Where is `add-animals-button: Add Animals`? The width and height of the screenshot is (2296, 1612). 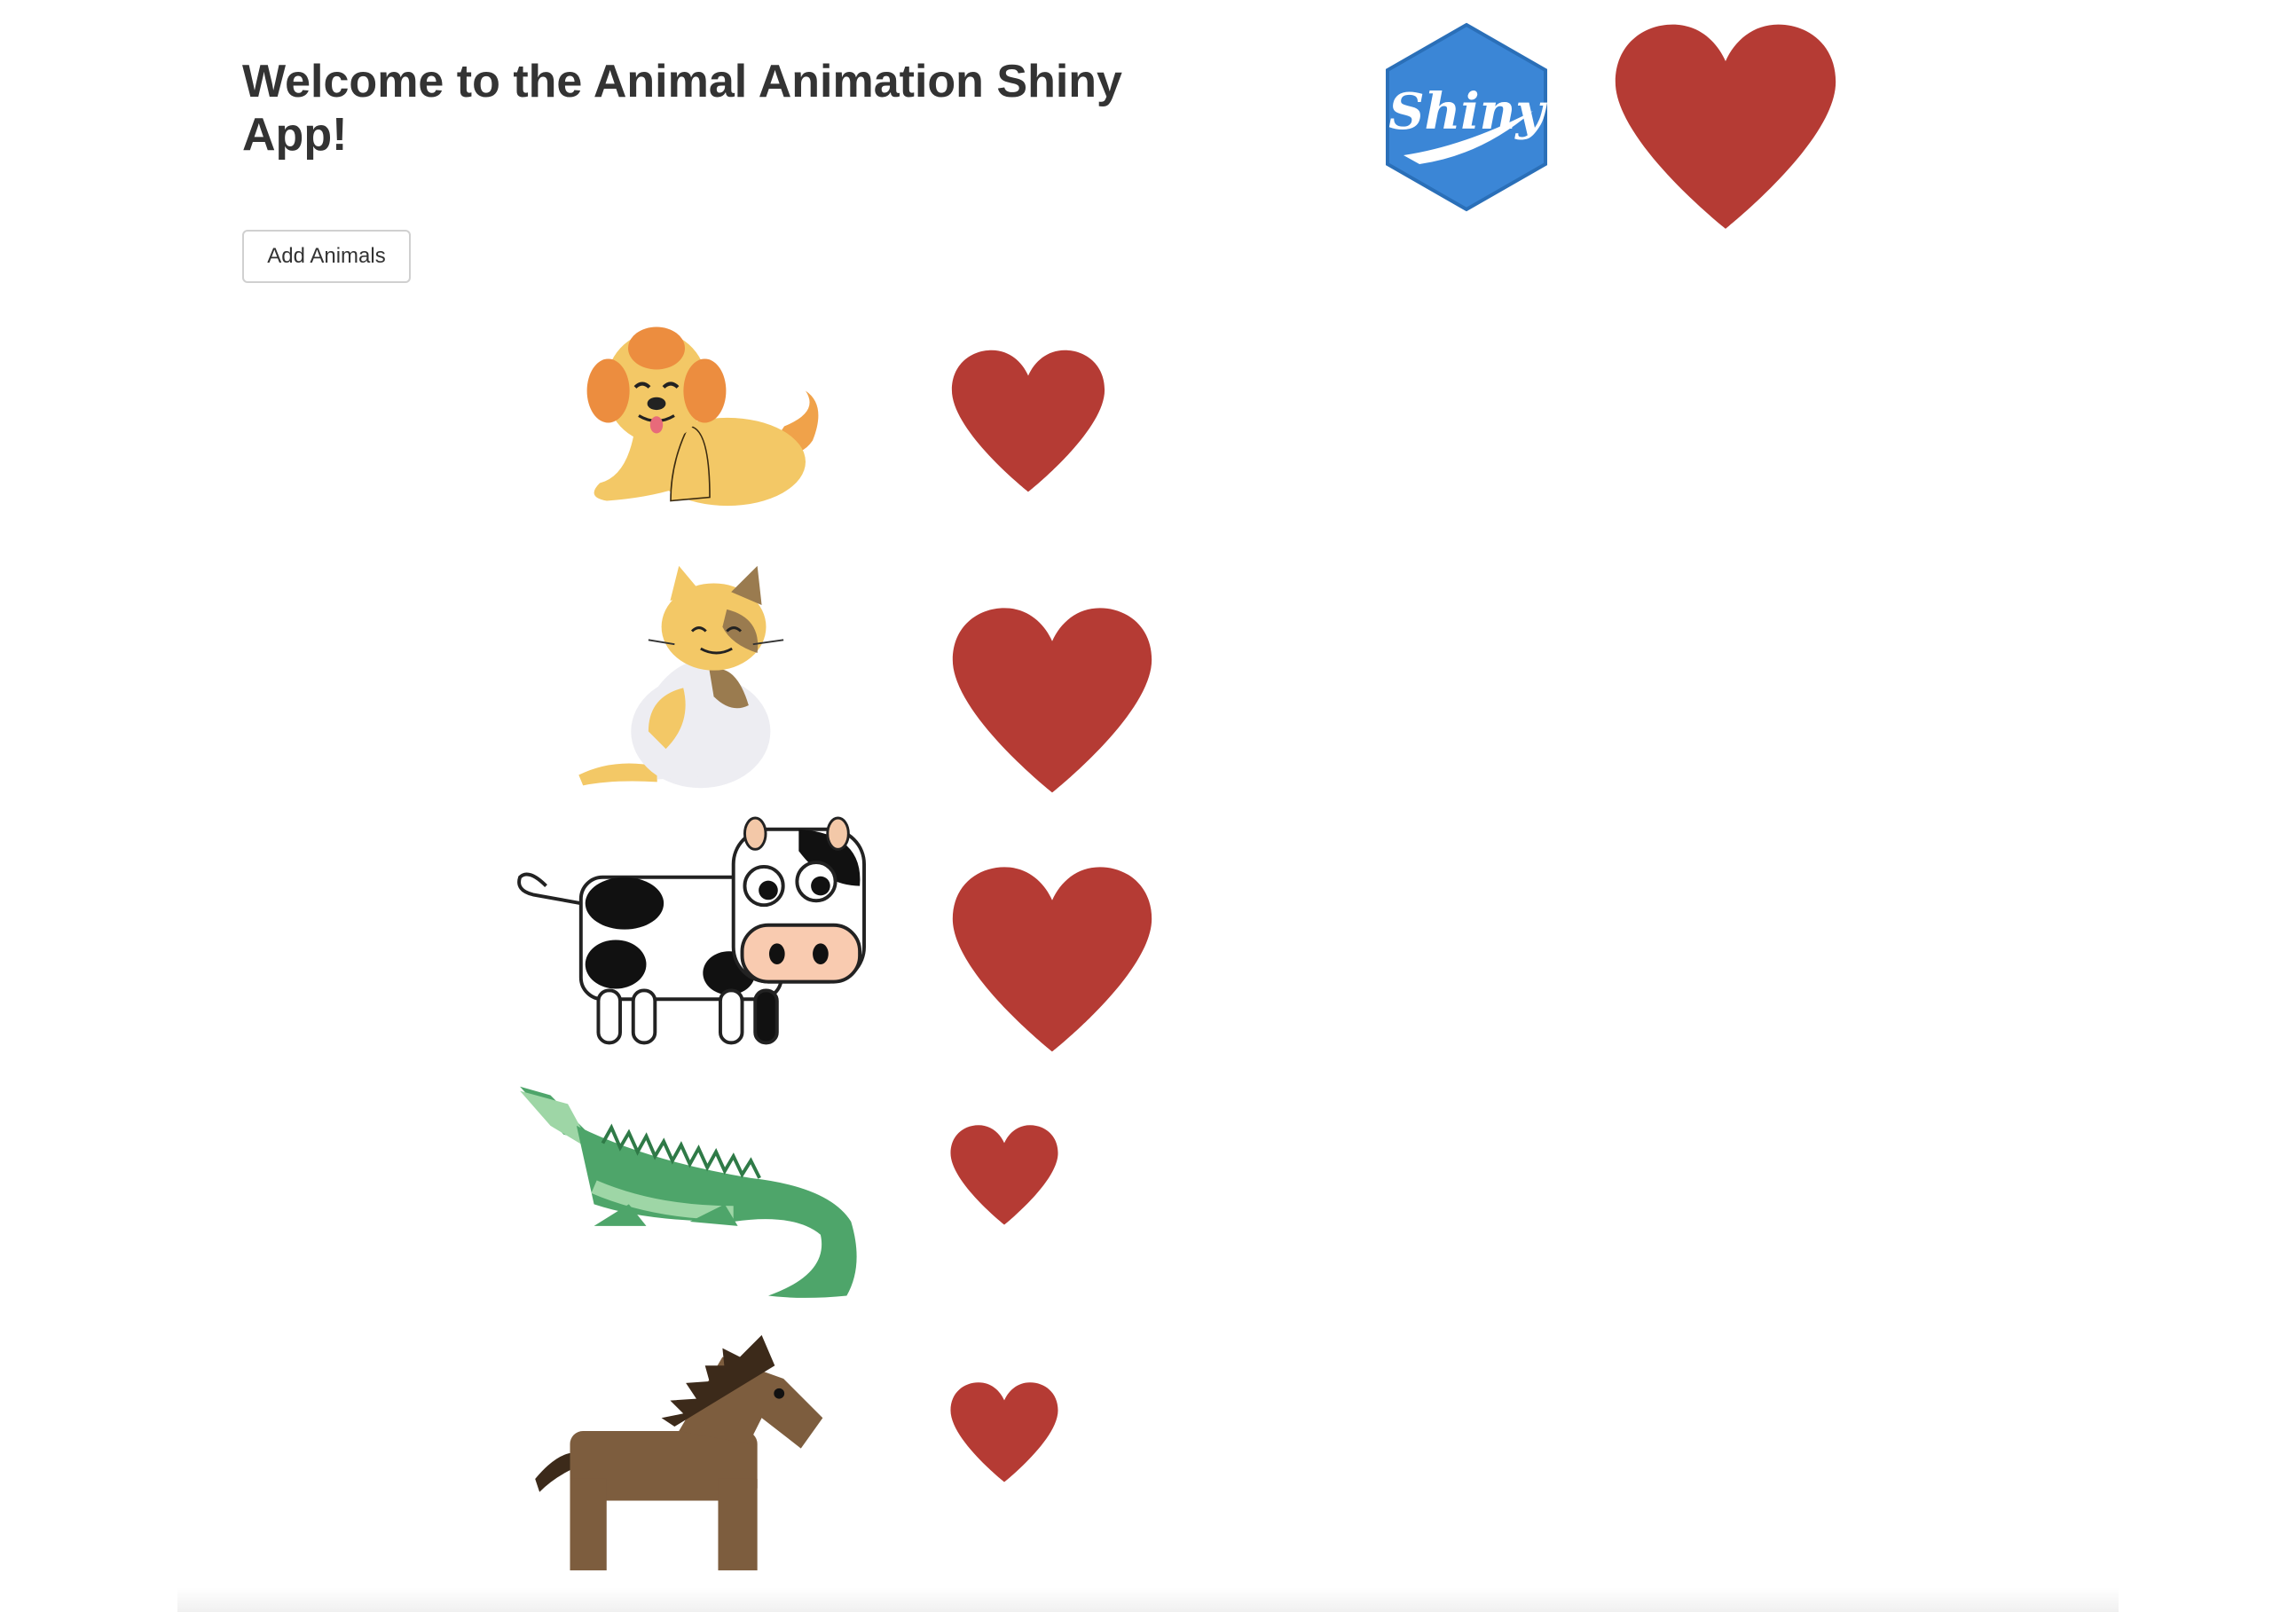 add-animals-button: Add Animals is located at coordinates (326, 256).